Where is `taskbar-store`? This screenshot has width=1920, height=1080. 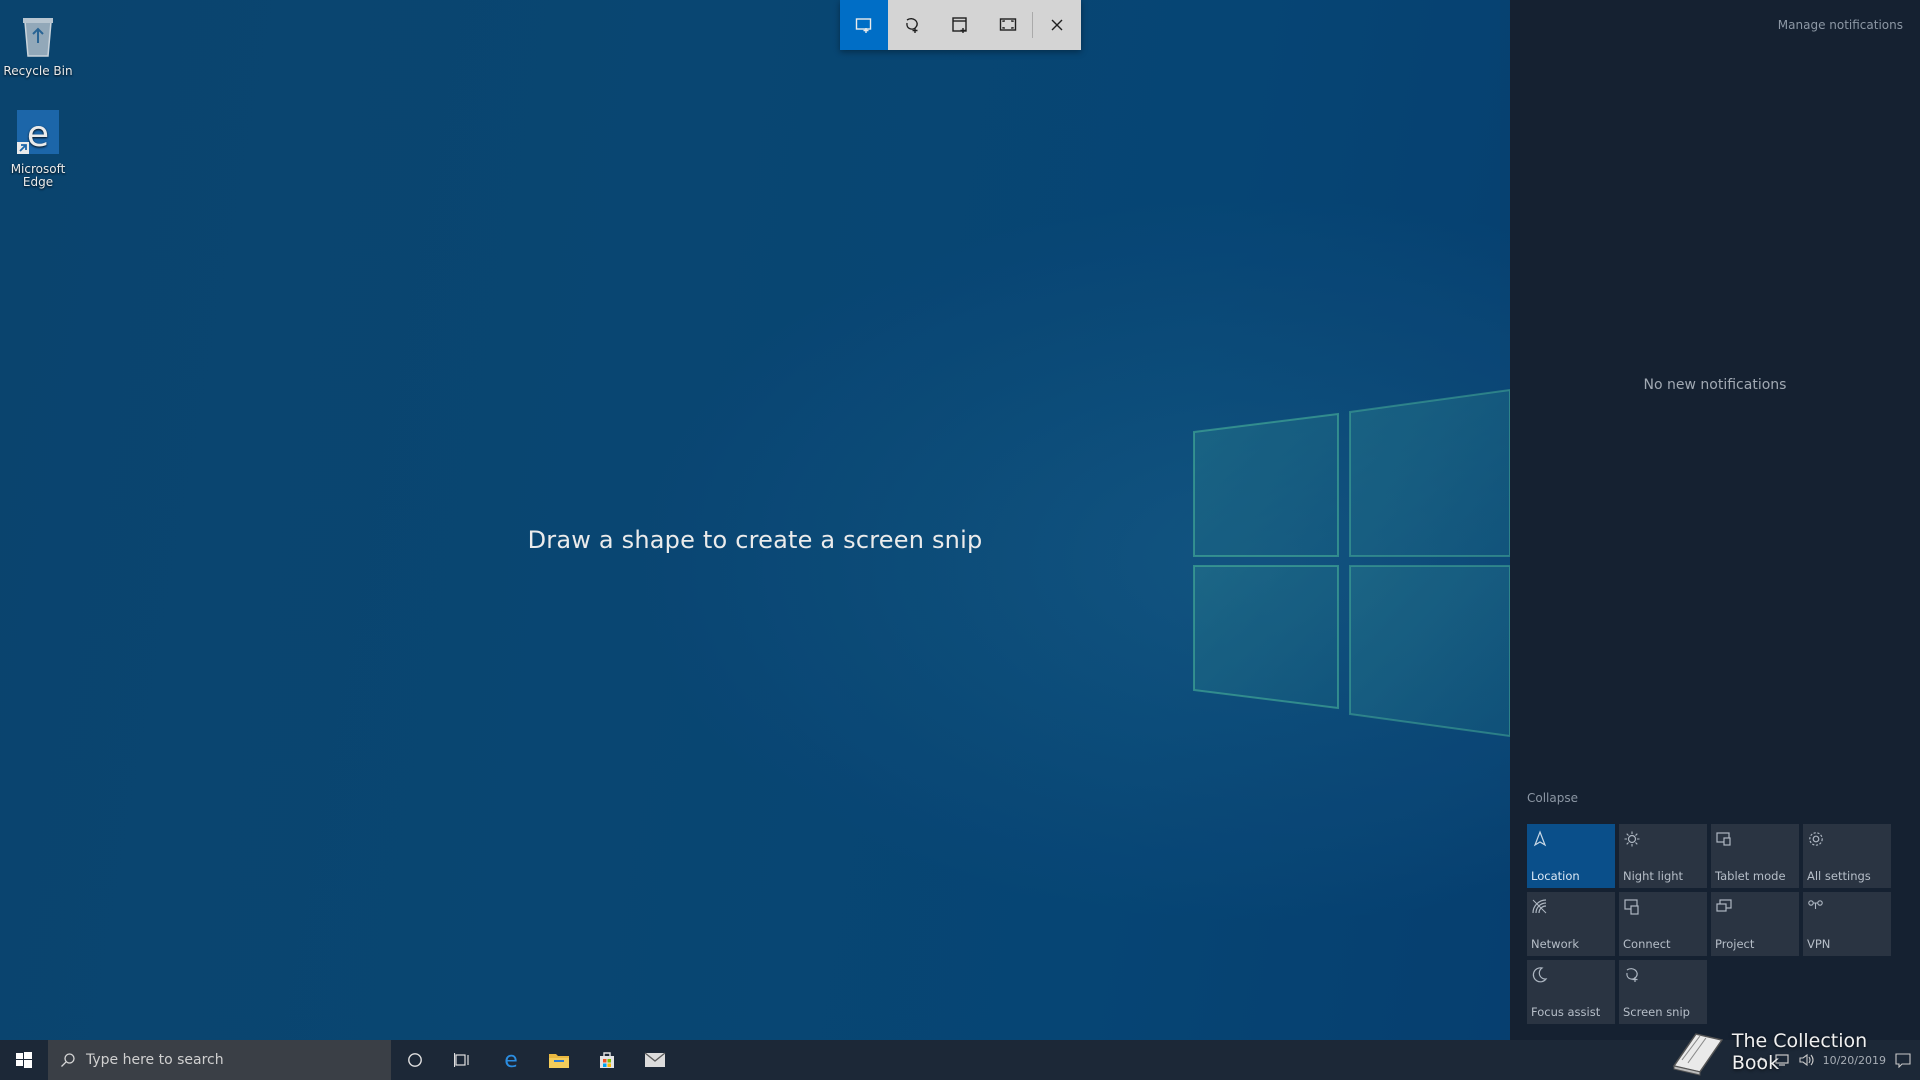
taskbar-store is located at coordinates (607, 1060).